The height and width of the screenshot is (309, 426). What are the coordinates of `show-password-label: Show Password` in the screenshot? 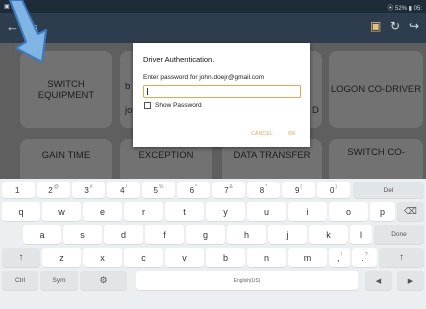 It's located at (178, 105).